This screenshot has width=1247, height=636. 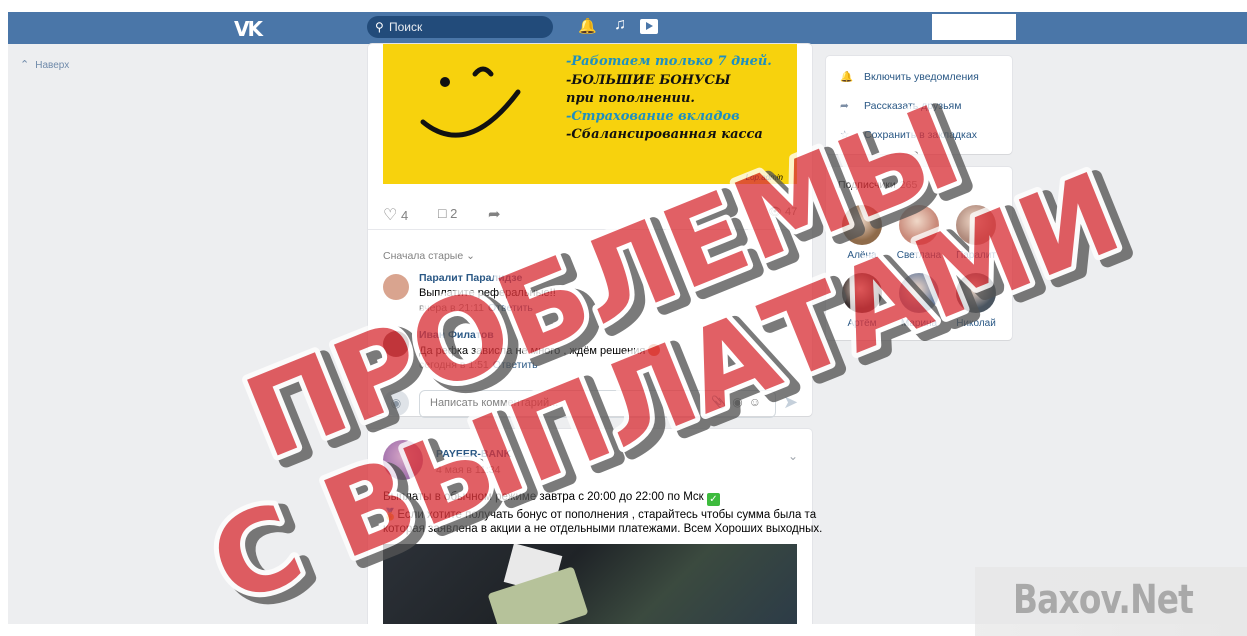 I want to click on top-bar: VK ⚲ Поиск 🔔 ♫, so click(x=627, y=28).